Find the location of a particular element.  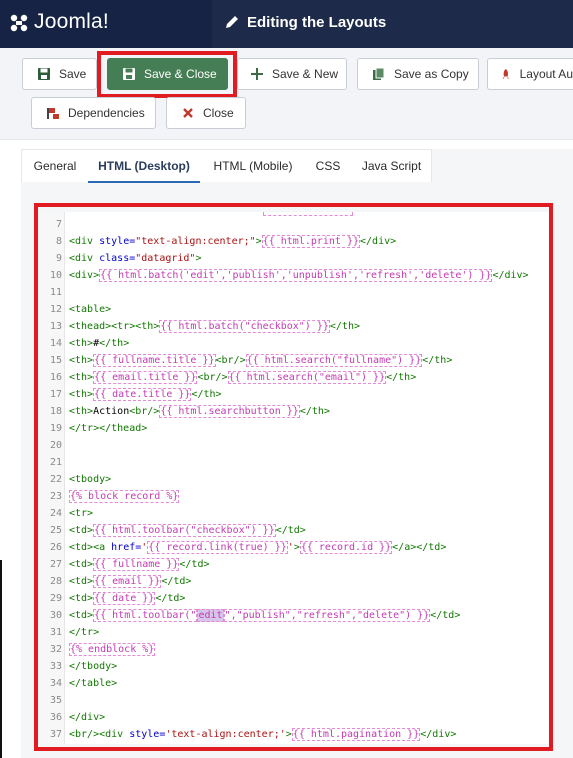

dependencies-button: Dependencies is located at coordinates (93, 113).